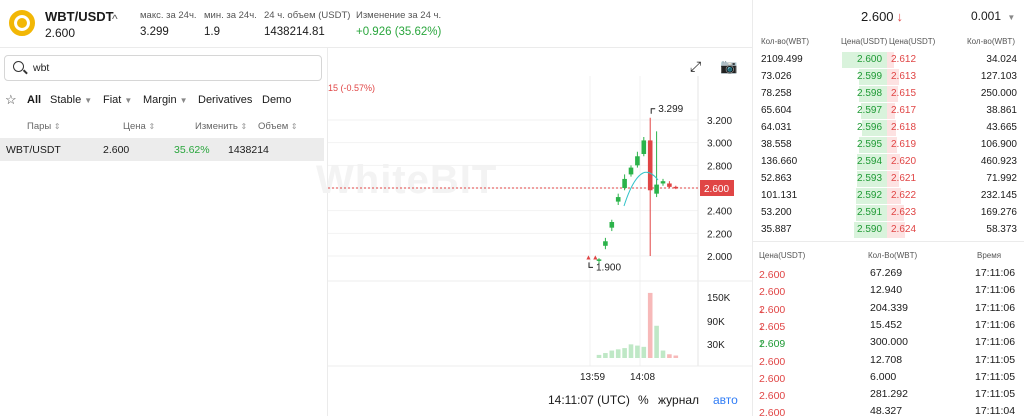  I want to click on orderbook-row: 52.863 2.593 2.621 71.992, so click(888, 178).